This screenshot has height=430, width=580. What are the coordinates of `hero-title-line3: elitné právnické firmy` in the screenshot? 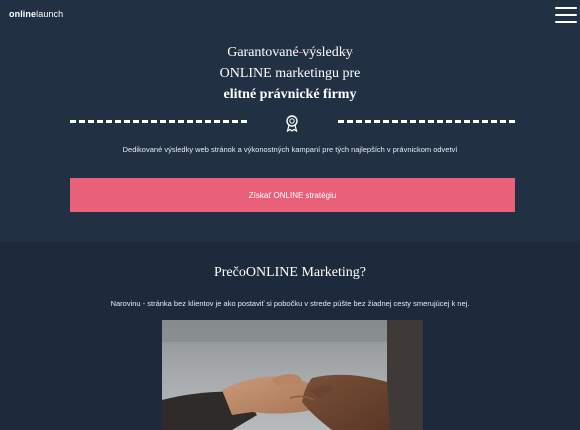 It's located at (290, 94).